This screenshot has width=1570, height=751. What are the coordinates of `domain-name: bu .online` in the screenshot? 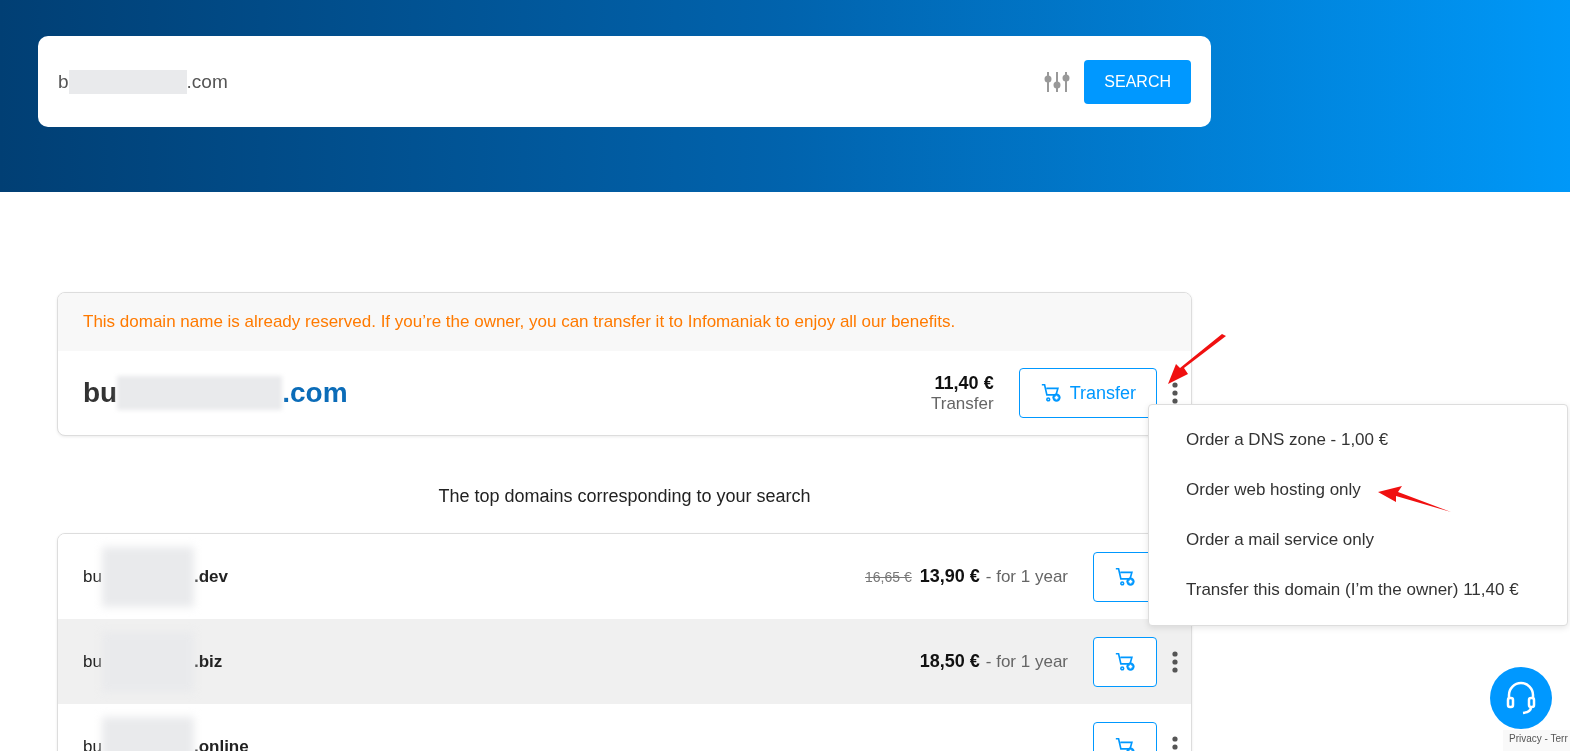 It's located at (588, 733).